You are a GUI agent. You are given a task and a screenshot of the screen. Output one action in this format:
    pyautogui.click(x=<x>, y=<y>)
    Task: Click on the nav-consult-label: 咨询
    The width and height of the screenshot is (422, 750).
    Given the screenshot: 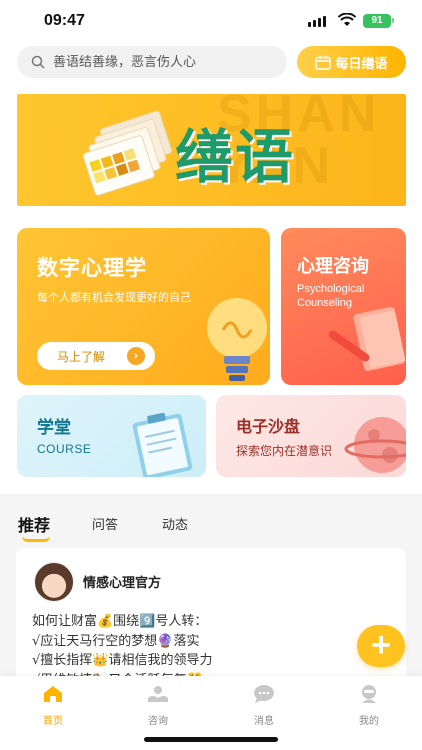 What is the action you would take?
    pyautogui.click(x=158, y=721)
    